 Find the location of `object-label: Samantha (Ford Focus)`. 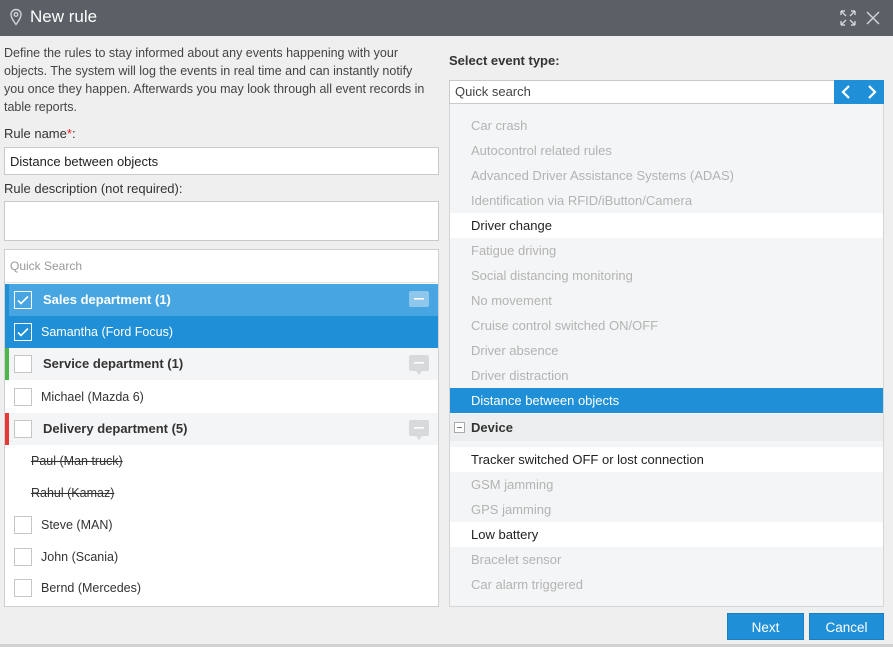

object-label: Samantha (Ford Focus) is located at coordinates (107, 332).